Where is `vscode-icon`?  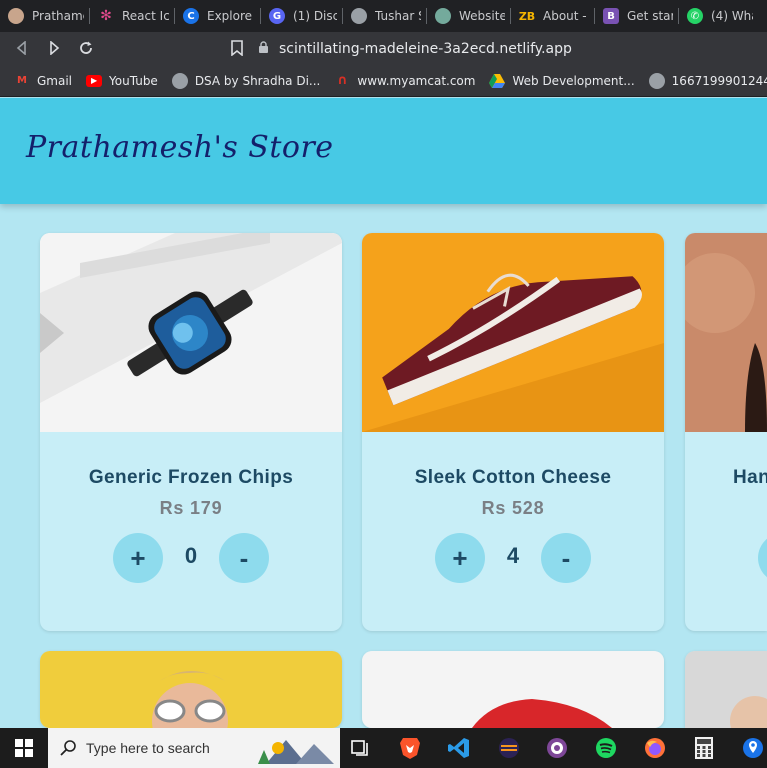 vscode-icon is located at coordinates (459, 748).